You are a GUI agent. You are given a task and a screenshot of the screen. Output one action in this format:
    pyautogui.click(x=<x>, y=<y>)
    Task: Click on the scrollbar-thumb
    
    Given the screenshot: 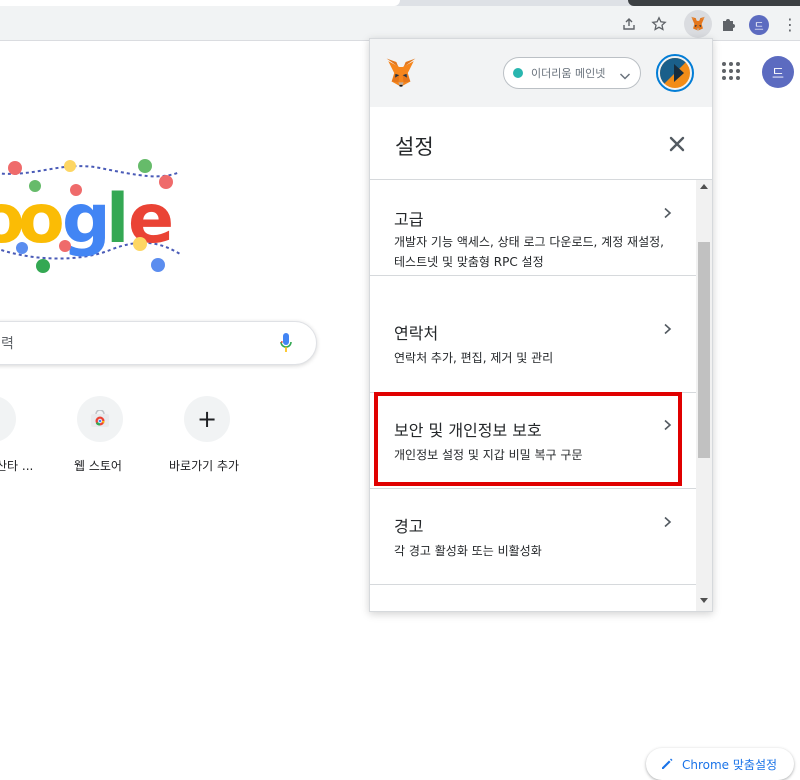 What is the action you would take?
    pyautogui.click(x=704, y=350)
    